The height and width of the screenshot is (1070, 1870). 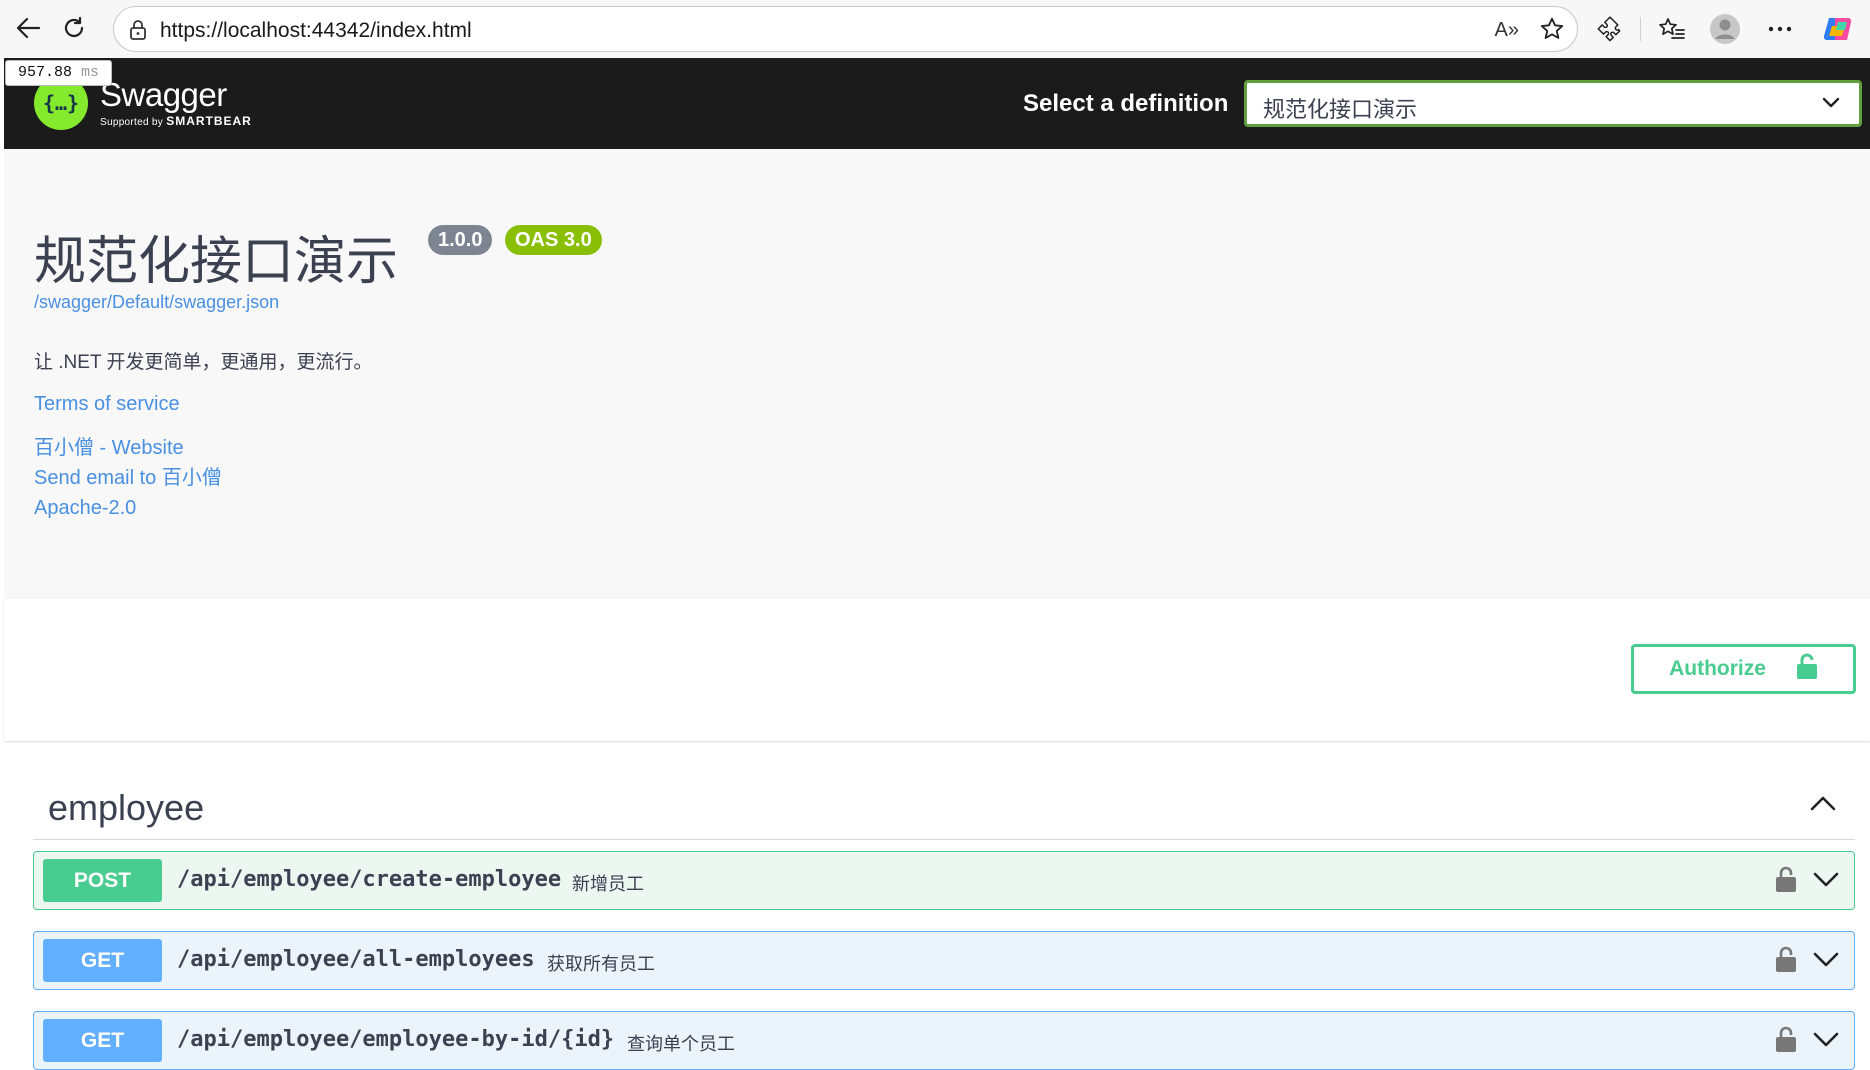 What do you see at coordinates (209, 121) in the screenshot?
I see `logo-company: SMARTBEAR` at bounding box center [209, 121].